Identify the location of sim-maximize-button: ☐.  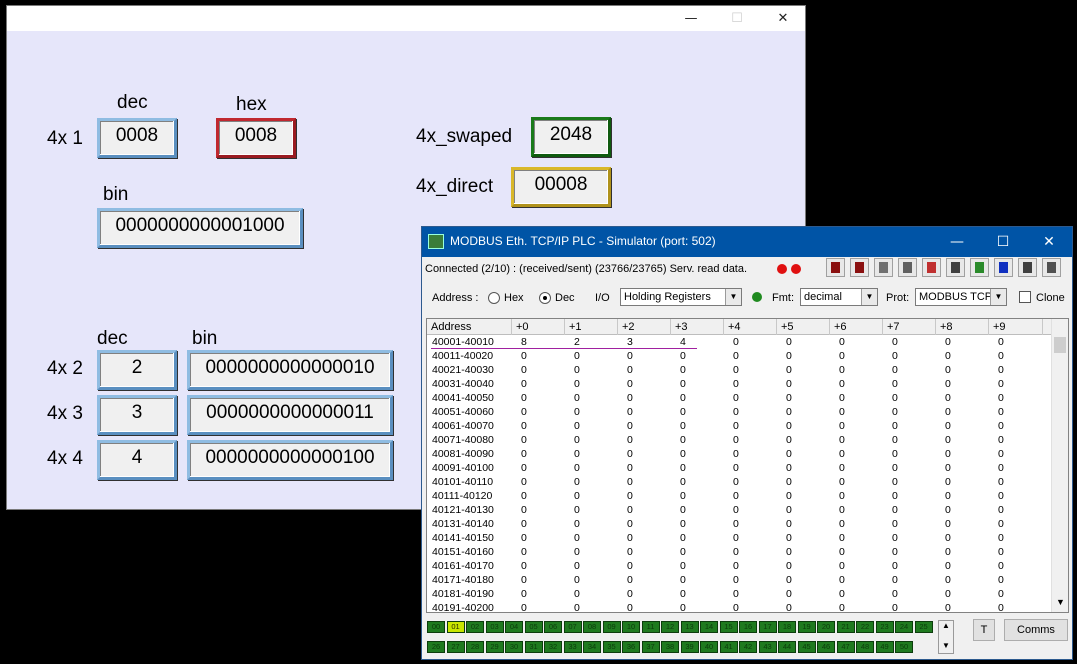
(1003, 242).